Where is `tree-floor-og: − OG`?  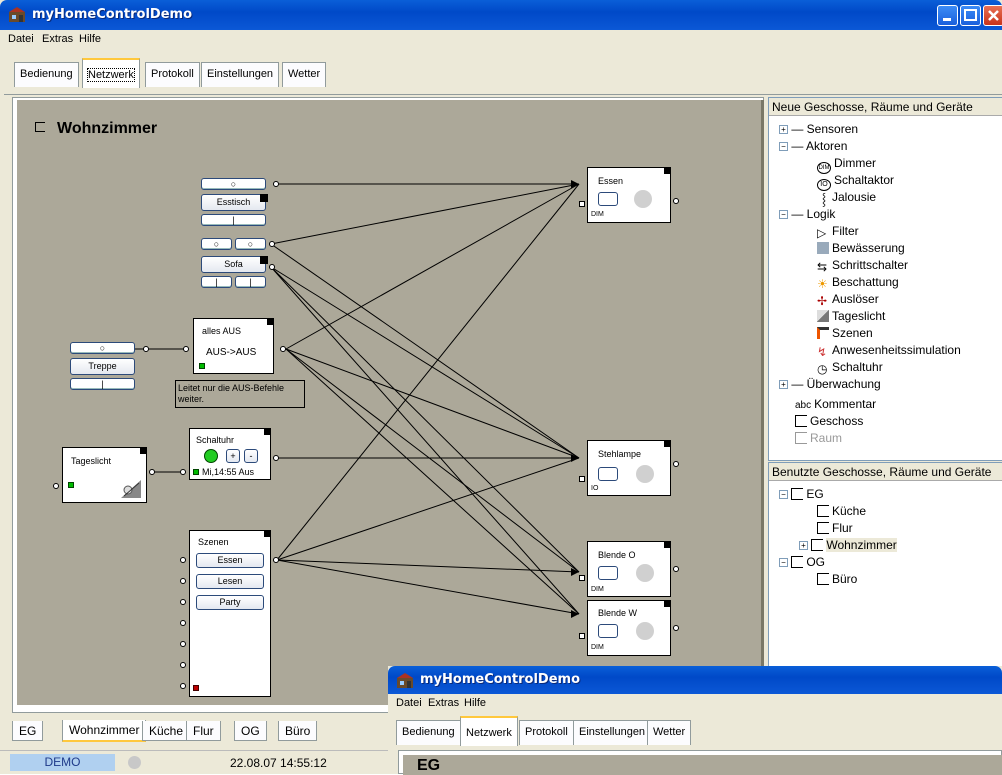 tree-floor-og: − OG is located at coordinates (802, 562).